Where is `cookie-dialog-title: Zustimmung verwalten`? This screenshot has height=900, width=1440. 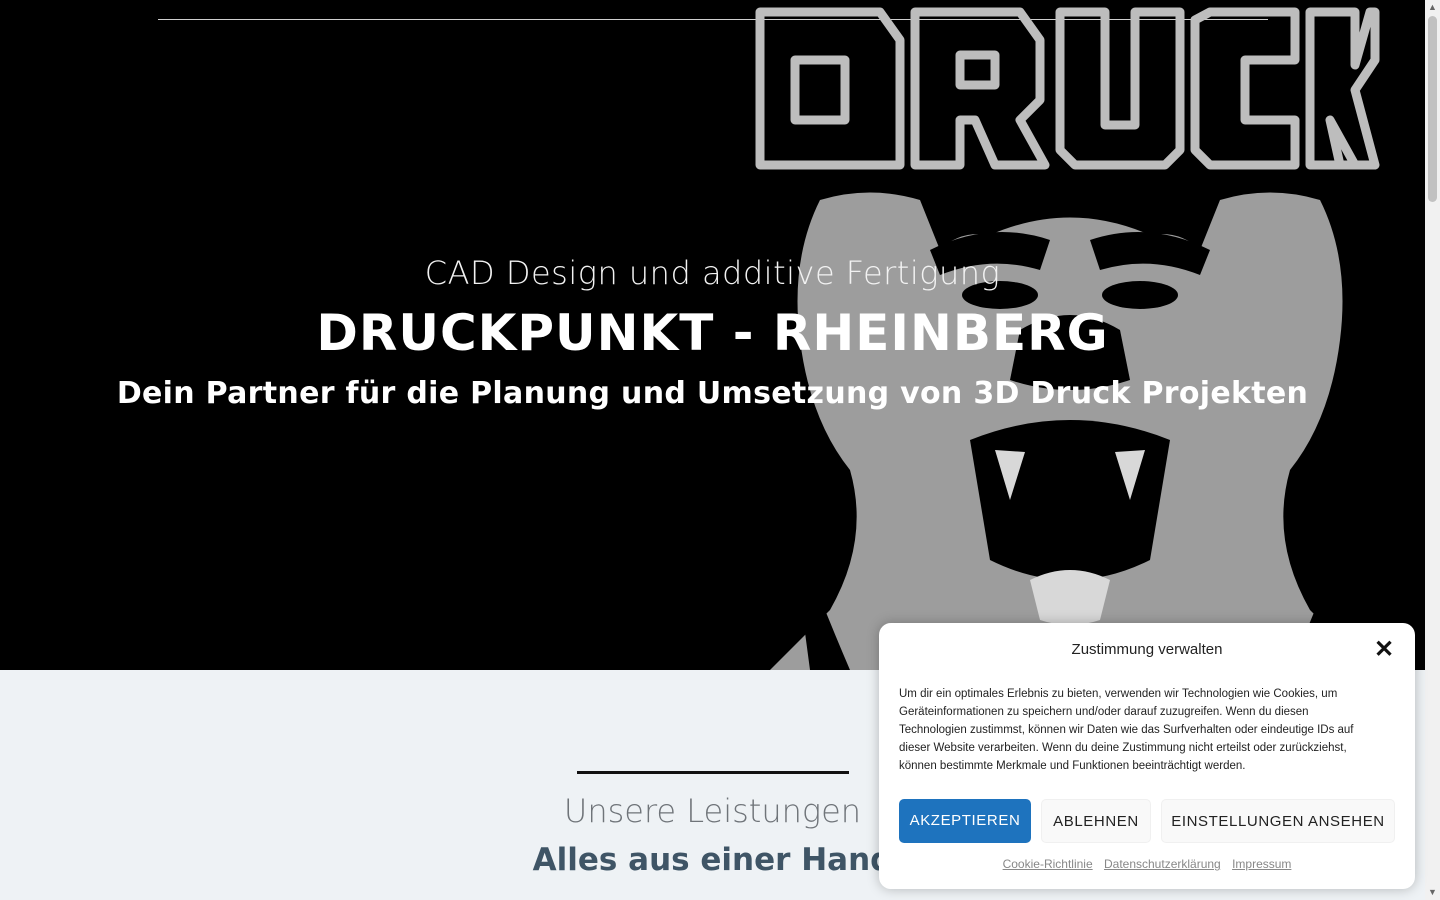 cookie-dialog-title: Zustimmung verwalten is located at coordinates (1147, 649).